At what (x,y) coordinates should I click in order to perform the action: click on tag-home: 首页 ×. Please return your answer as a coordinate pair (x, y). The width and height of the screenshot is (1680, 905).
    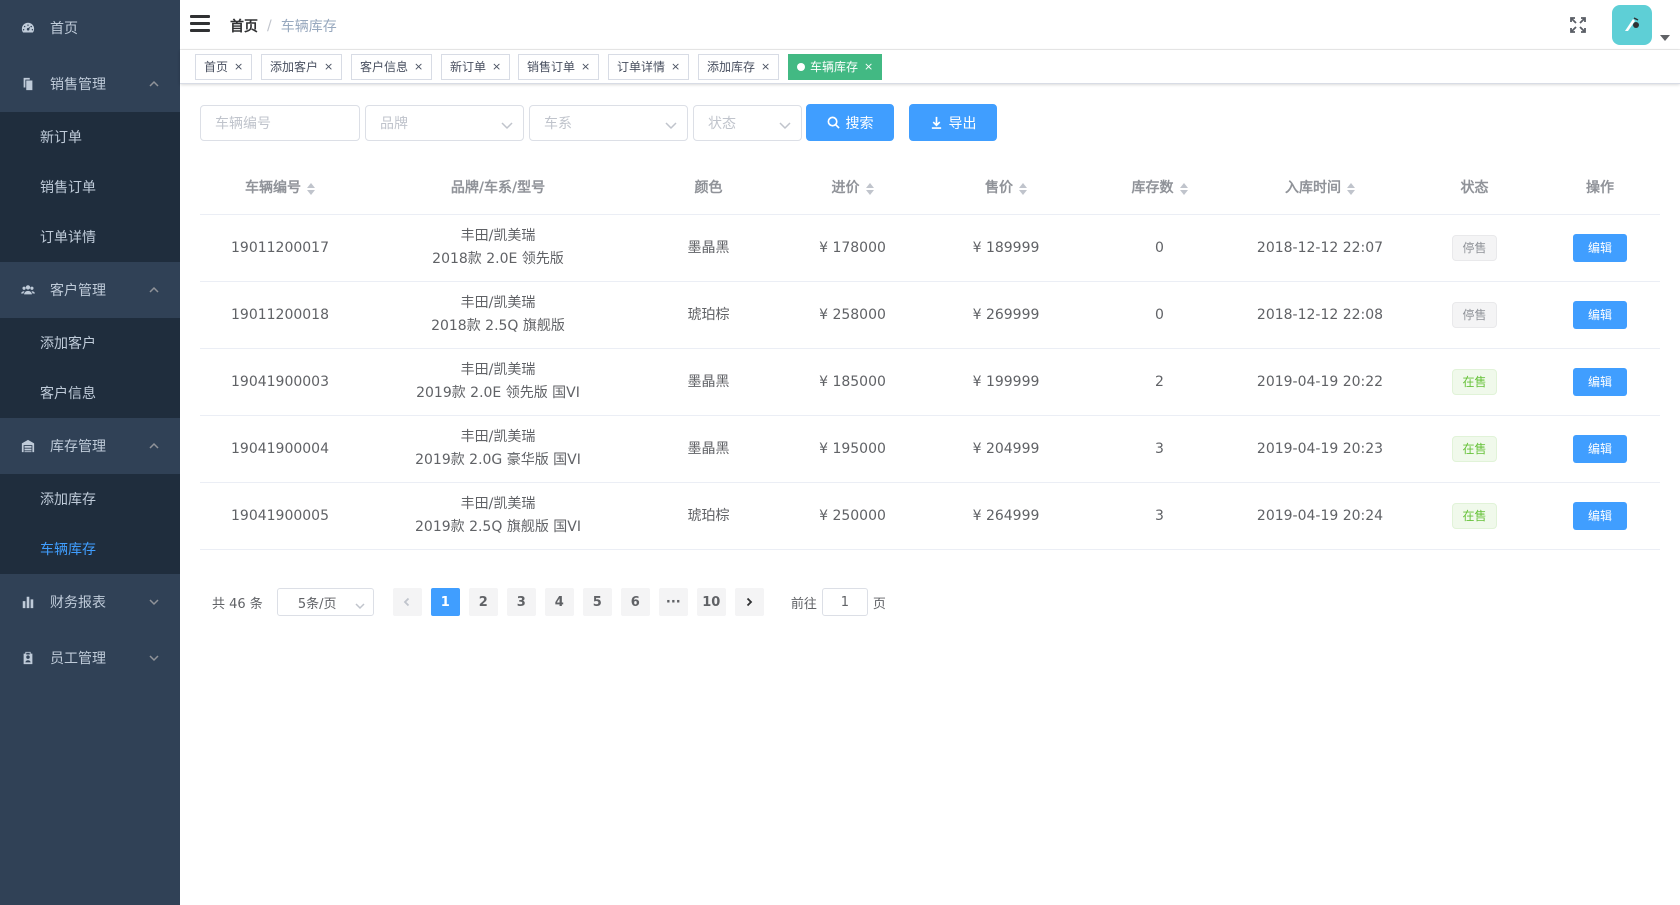
    Looking at the image, I should click on (224, 67).